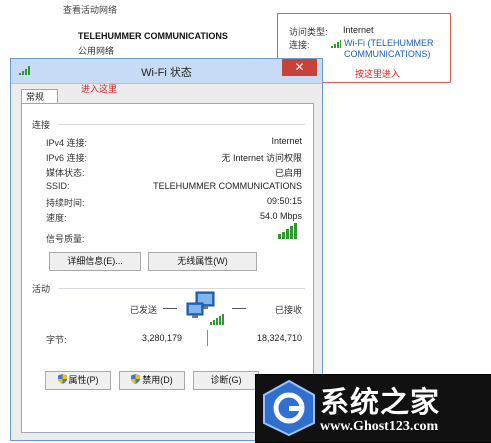 The image size is (491, 443). Describe the element at coordinates (202, 261) in the screenshot. I see `wireless-properties-button: 无线属性(W)` at that location.